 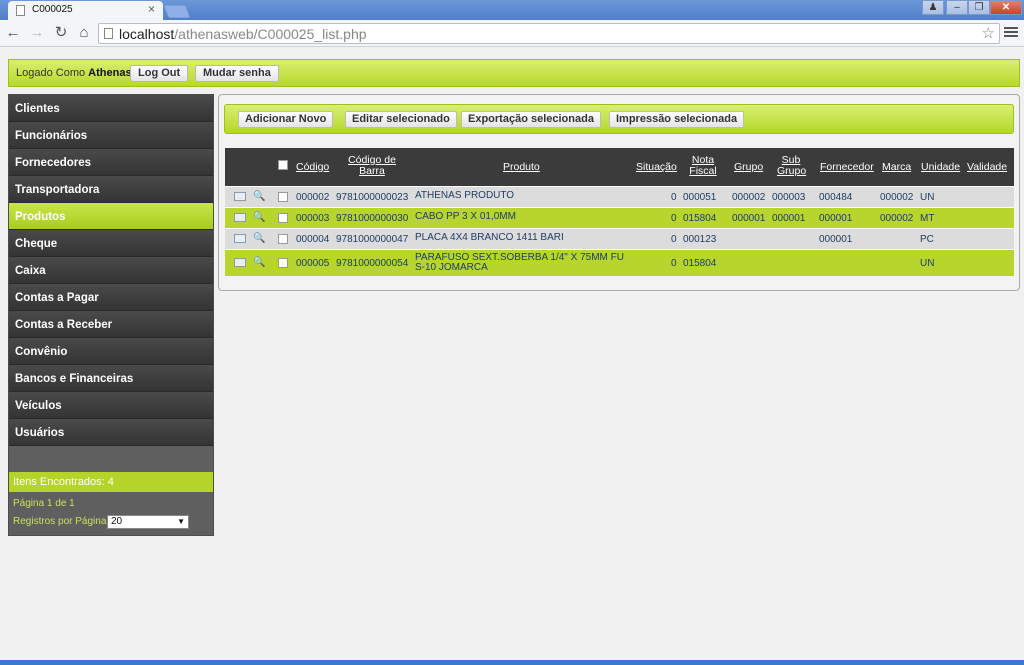 I want to click on cell-unidade: PC, so click(x=927, y=239).